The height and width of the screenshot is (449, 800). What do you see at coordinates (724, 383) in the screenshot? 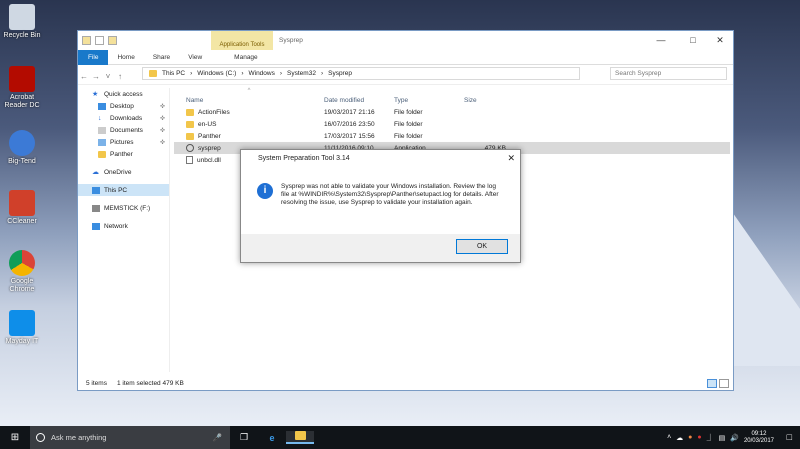
I see `large-icons-view-icon` at bounding box center [724, 383].